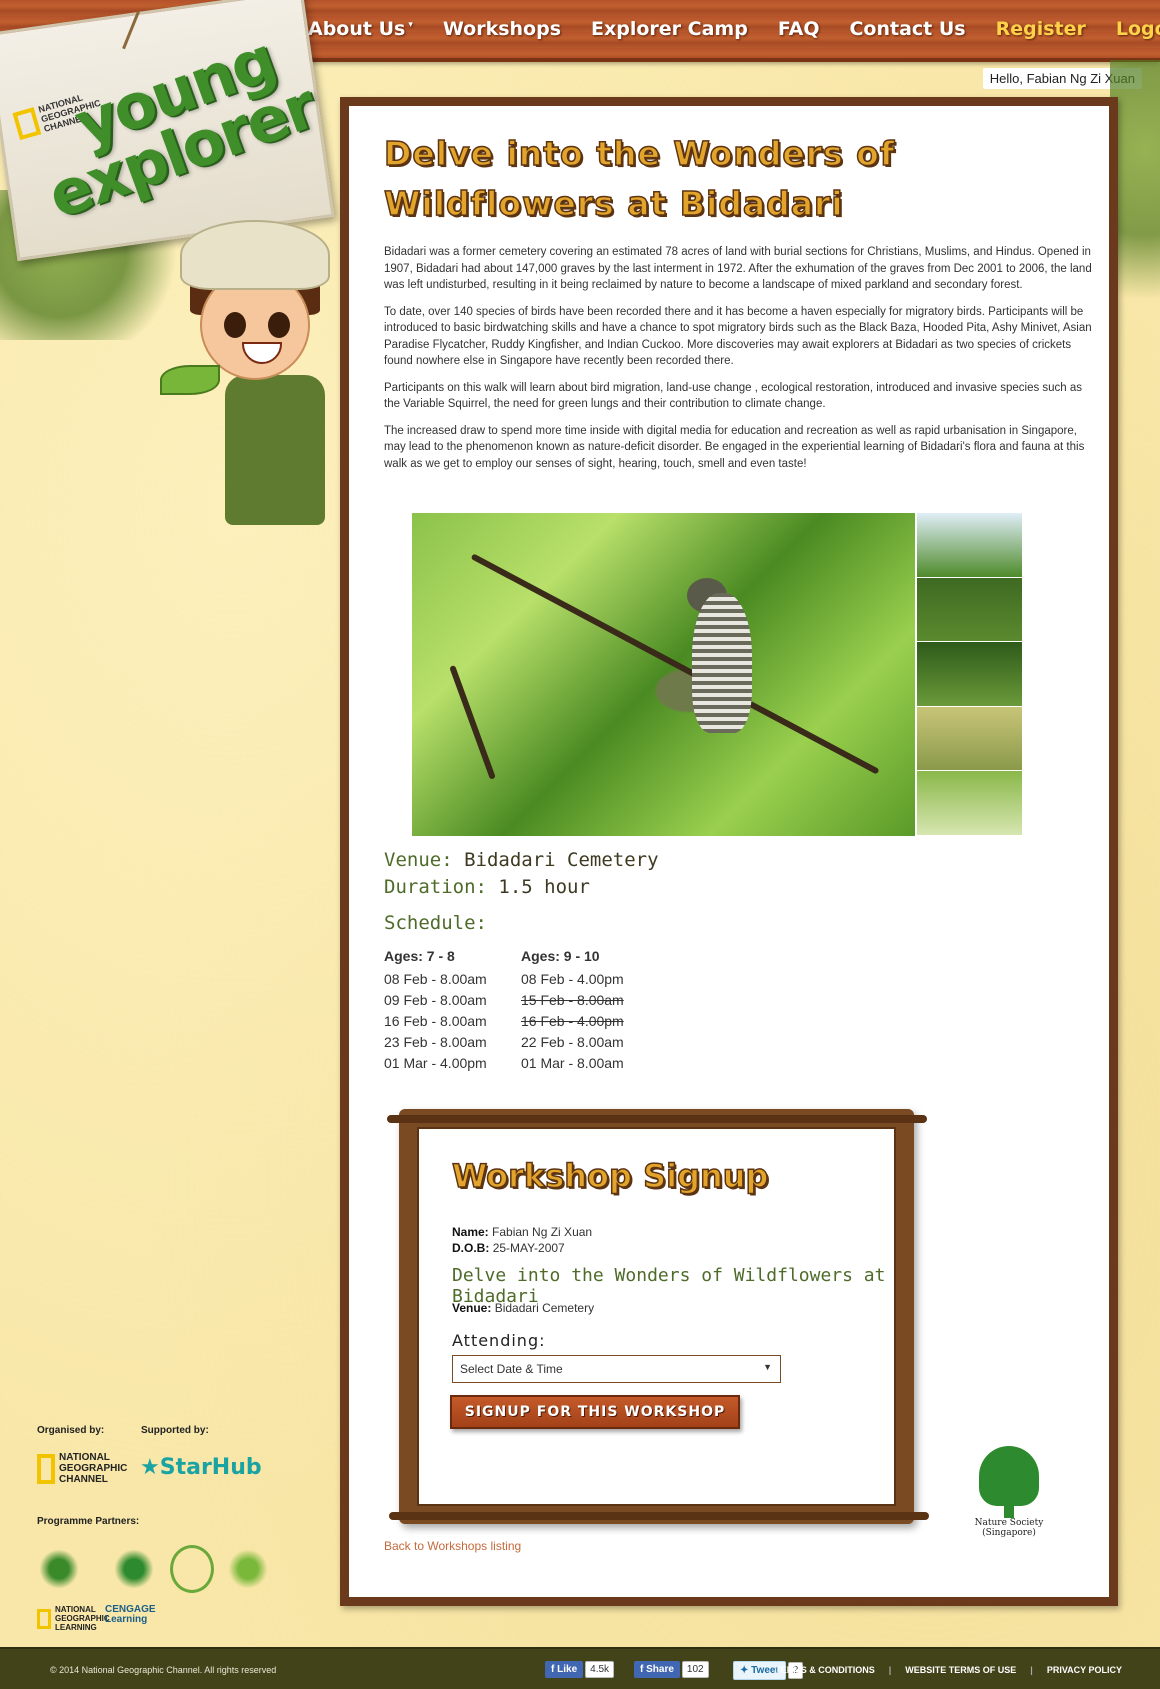 This screenshot has width=1160, height=1689. I want to click on chevron-down-icon: ▾, so click(410, 25).